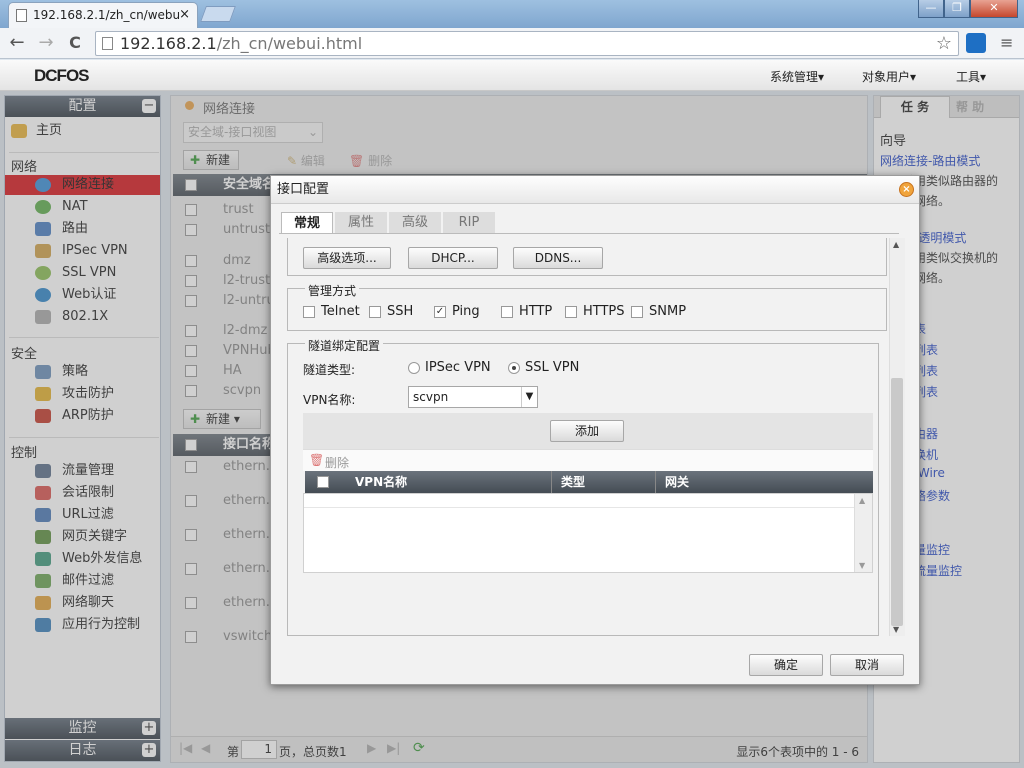 The height and width of the screenshot is (768, 1024). Describe the element at coordinates (994, 9) in the screenshot. I see `close-window-button: ✕` at that location.